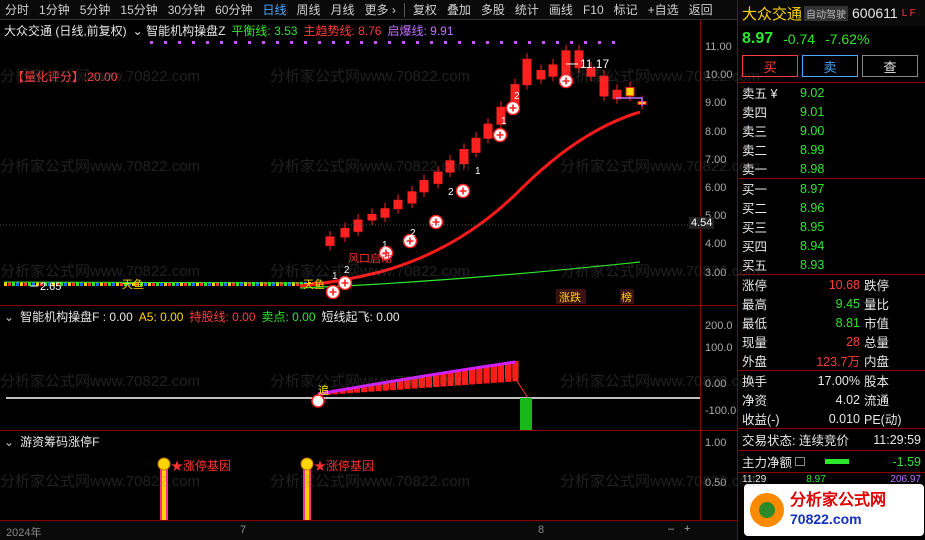 The width and height of the screenshot is (925, 540). Describe the element at coordinates (831, 92) in the screenshot. I see `sell-row: 卖五 ¥ 9.02` at that location.